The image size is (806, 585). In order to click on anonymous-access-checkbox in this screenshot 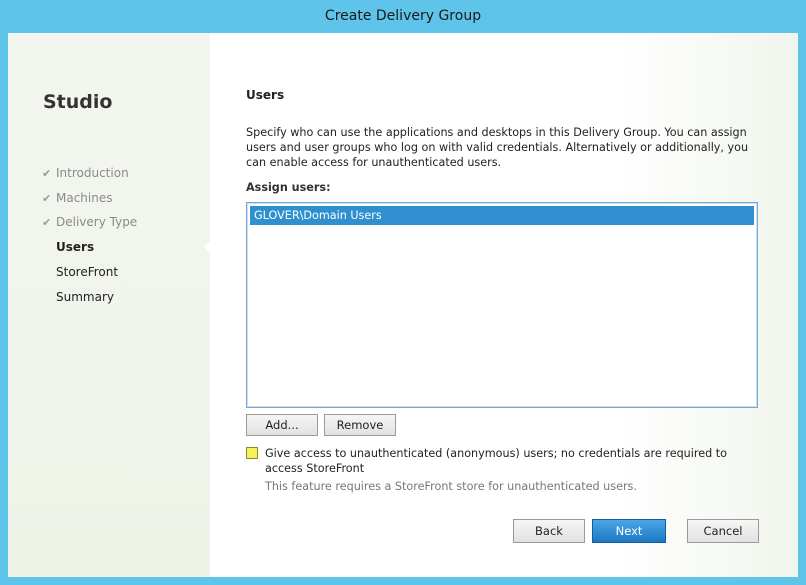, I will do `click(252, 453)`.